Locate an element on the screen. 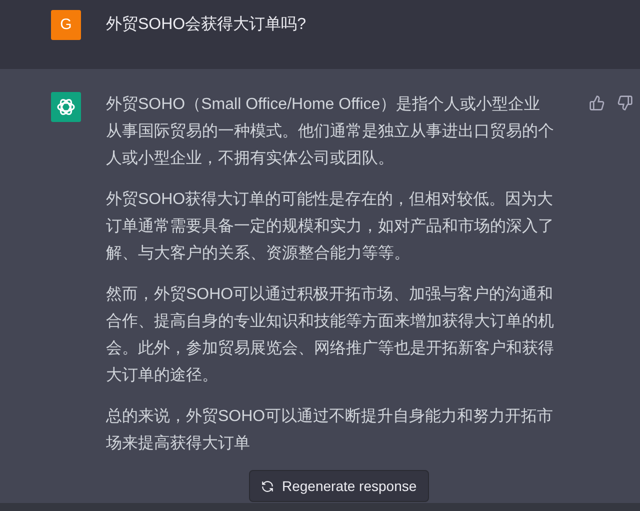 The height and width of the screenshot is (511, 640). assistant-logo-icon is located at coordinates (66, 107).